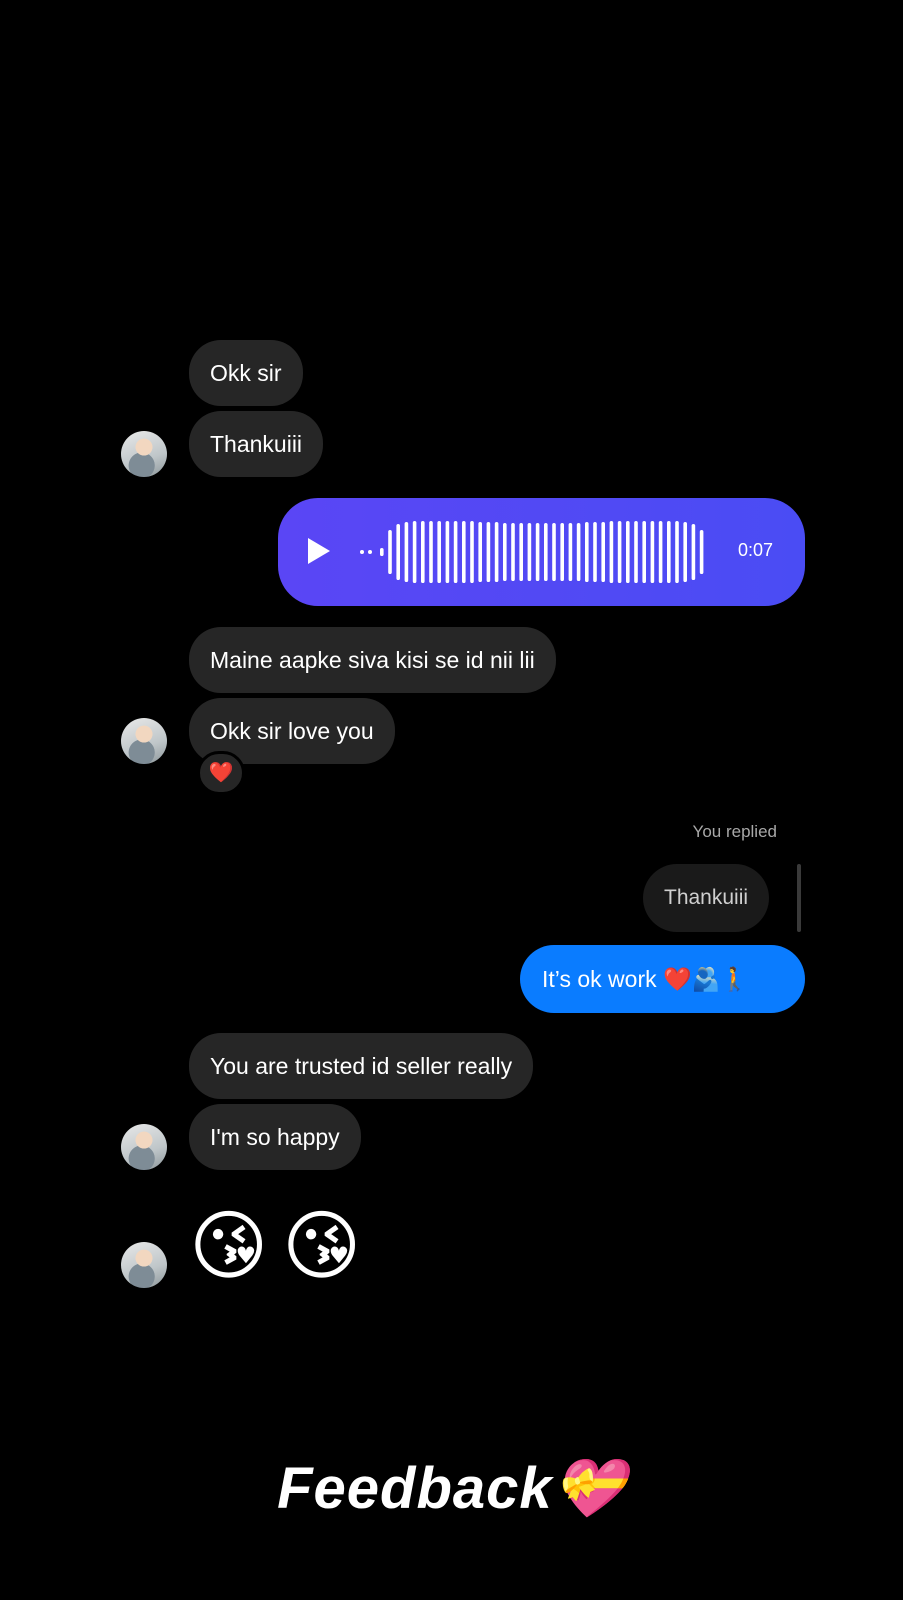 The width and height of the screenshot is (903, 1600). What do you see at coordinates (275, 1137) in the screenshot?
I see `incoming-message: I'm so happy` at bounding box center [275, 1137].